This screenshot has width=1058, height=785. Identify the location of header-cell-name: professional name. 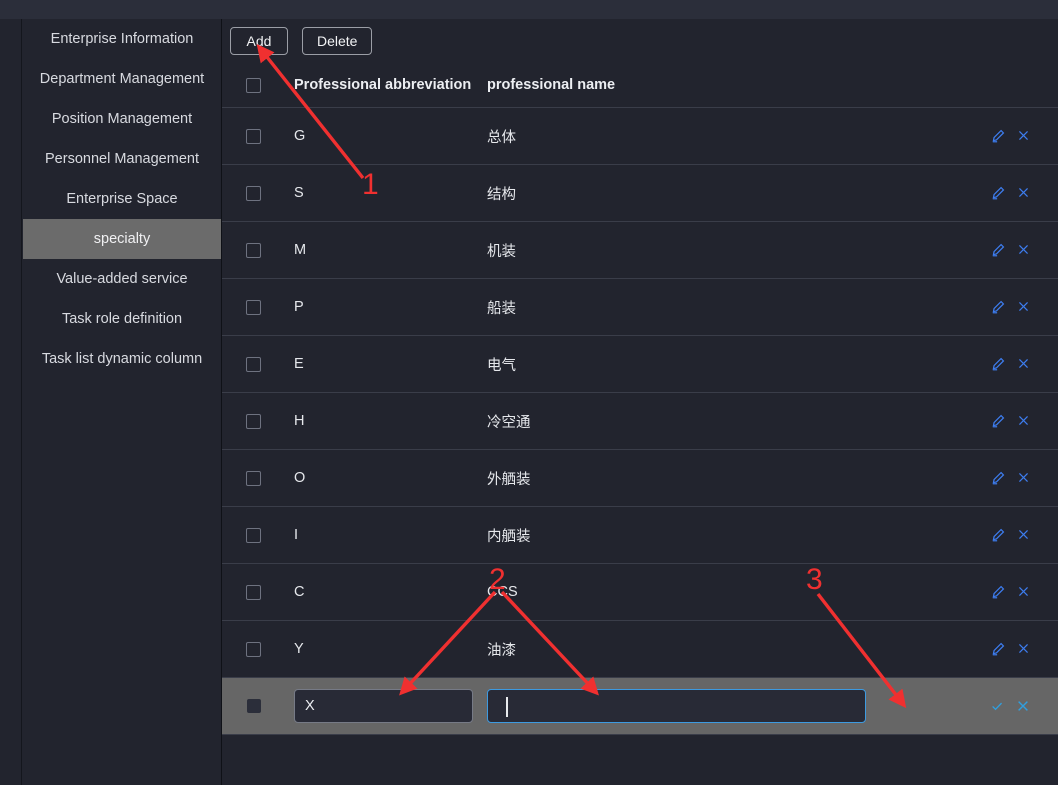
(709, 85).